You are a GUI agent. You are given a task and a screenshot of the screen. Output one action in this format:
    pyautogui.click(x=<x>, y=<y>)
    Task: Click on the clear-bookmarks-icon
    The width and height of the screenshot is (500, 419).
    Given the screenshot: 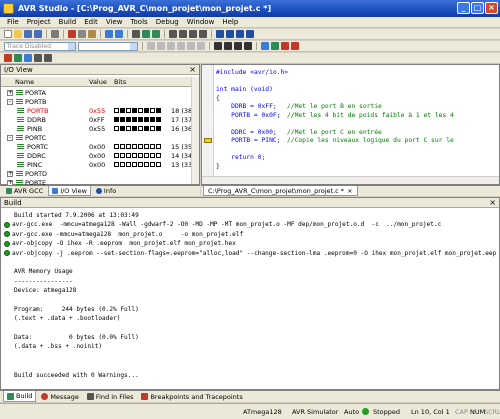 What is the action you would take?
    pyautogui.click(x=250, y=34)
    